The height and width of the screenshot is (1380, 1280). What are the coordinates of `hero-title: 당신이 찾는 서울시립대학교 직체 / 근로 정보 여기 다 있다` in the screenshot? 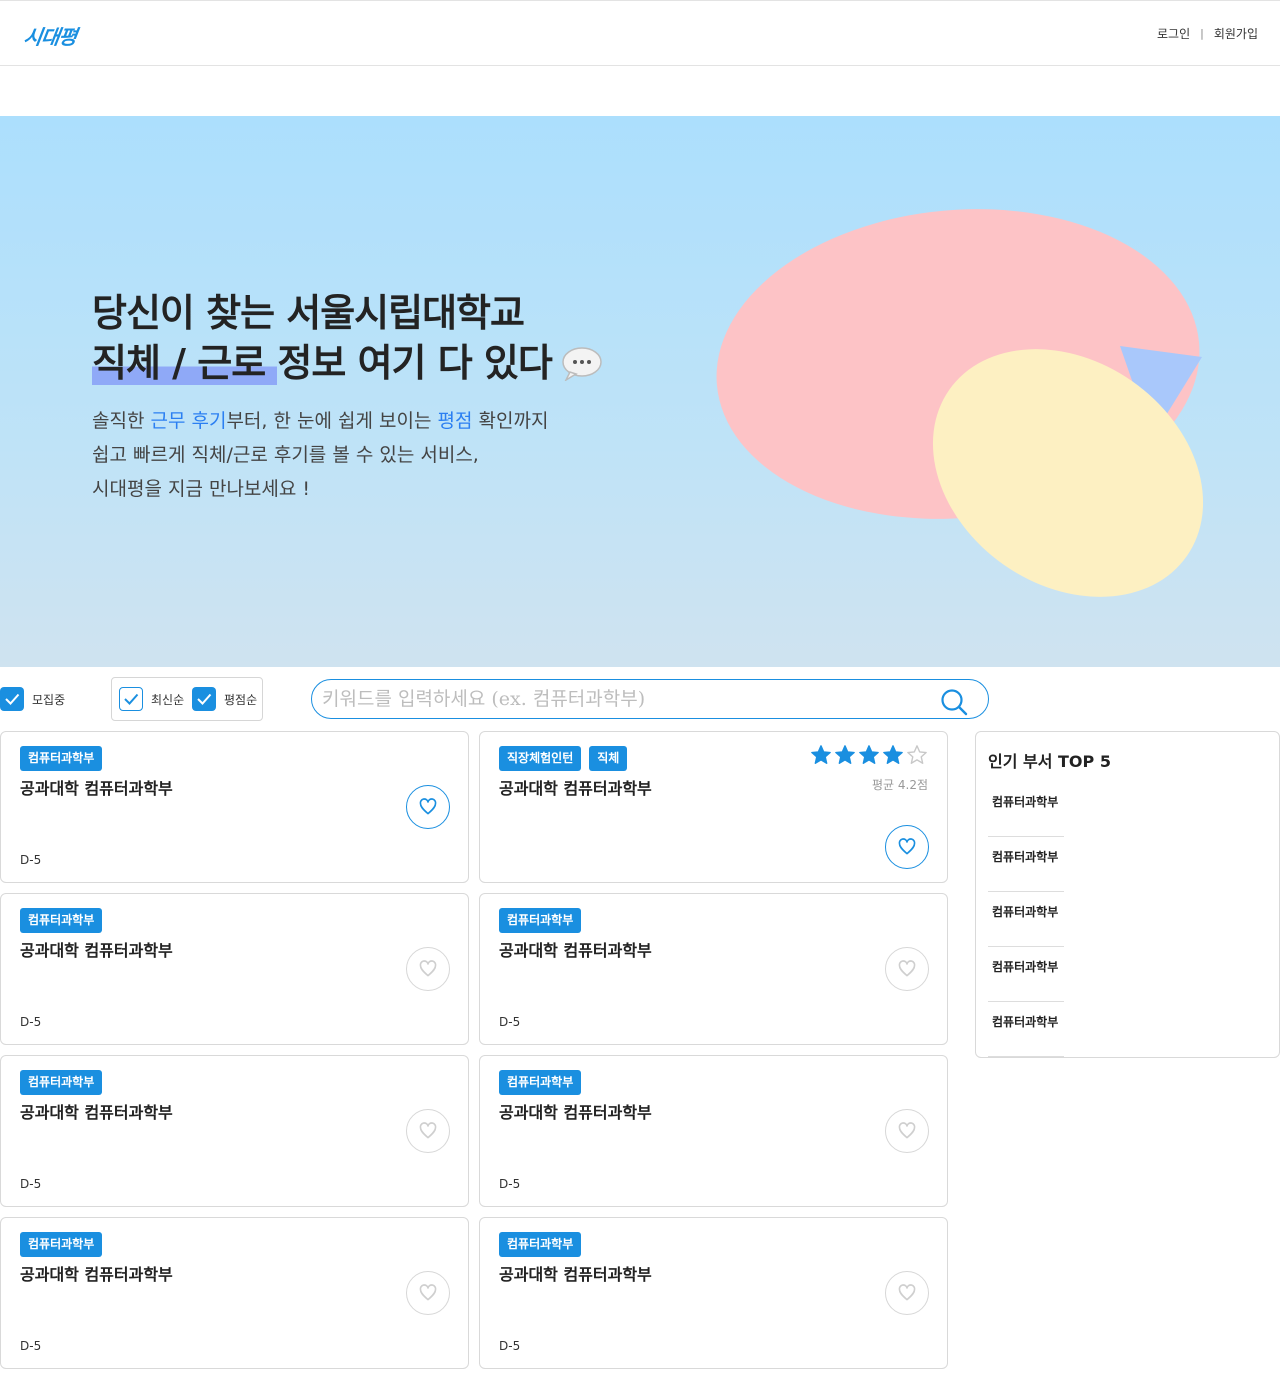 It's located at (347, 338).